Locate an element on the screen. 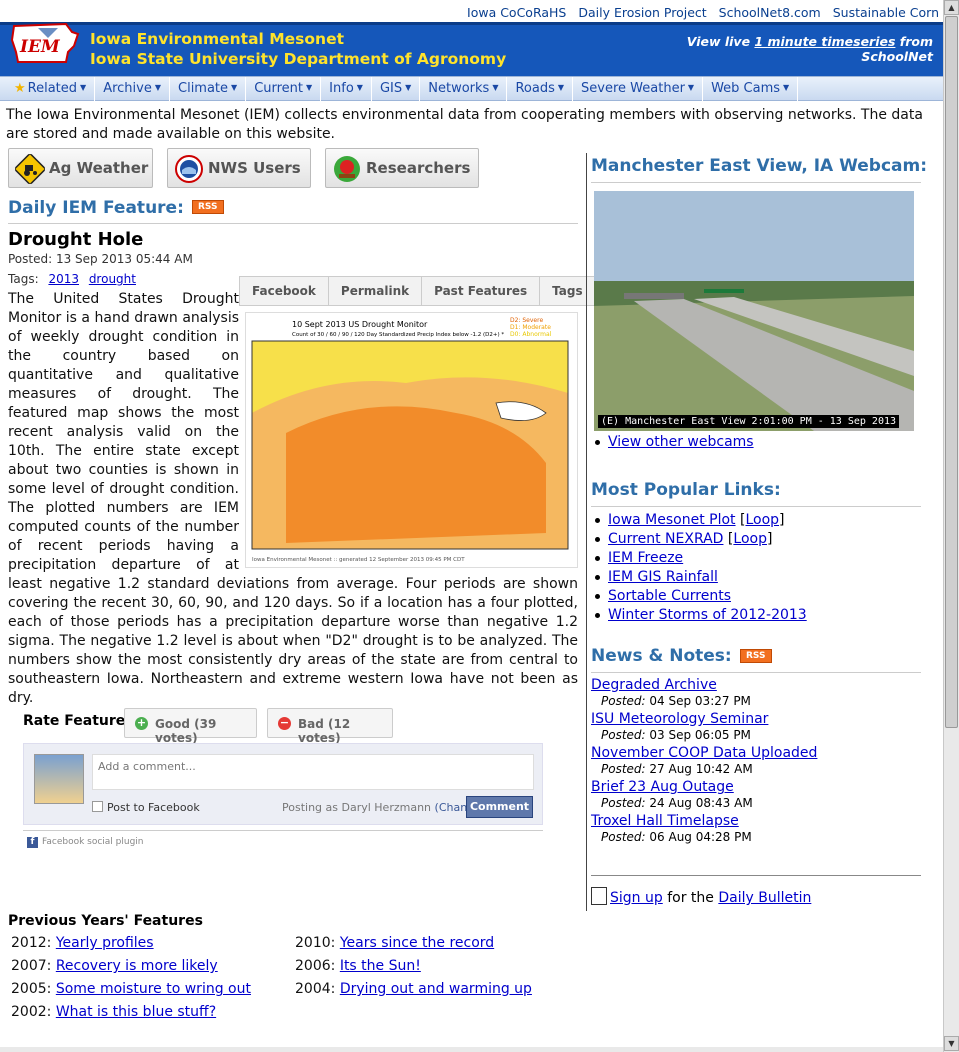 This screenshot has height=1052, width=959. top-link-schoolnet8: SchoolNet8.com is located at coordinates (770, 12).